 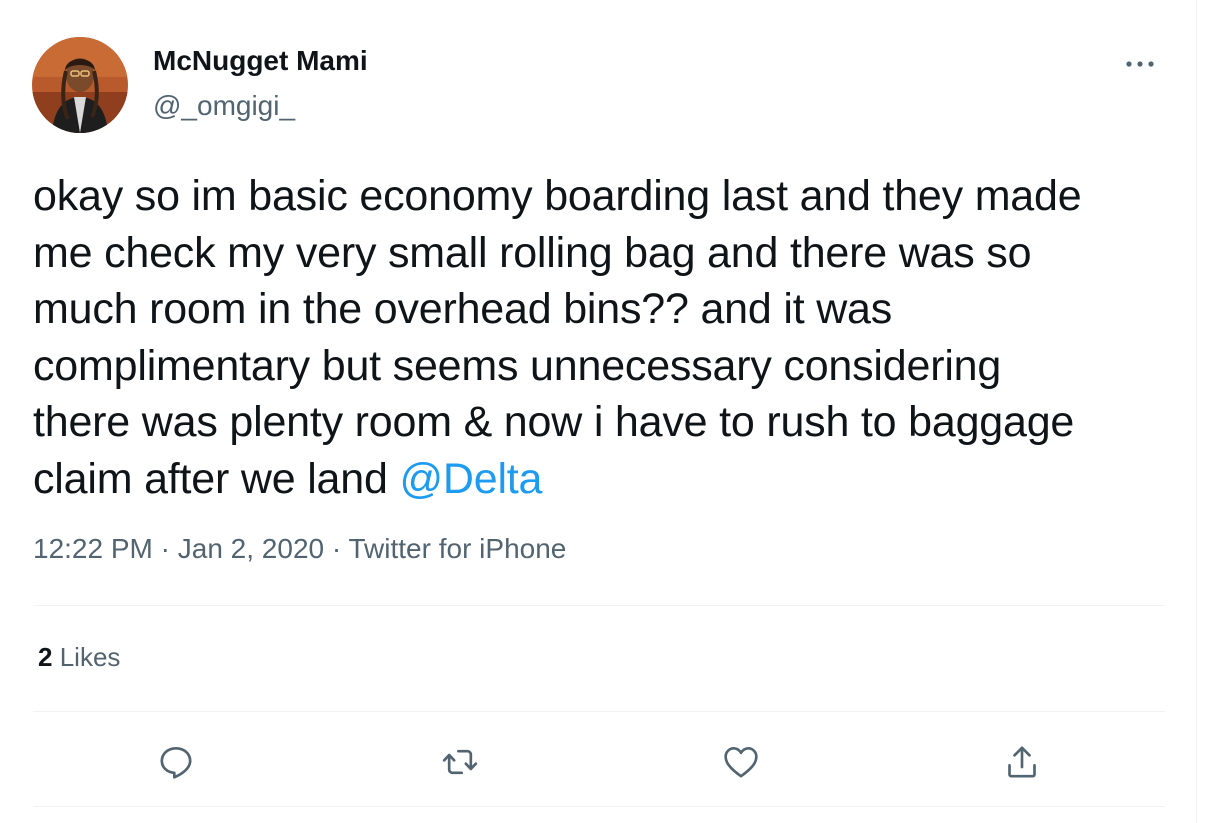 I want to click on tweet-text-line: claim after we land @Delta, so click(x=603, y=479).